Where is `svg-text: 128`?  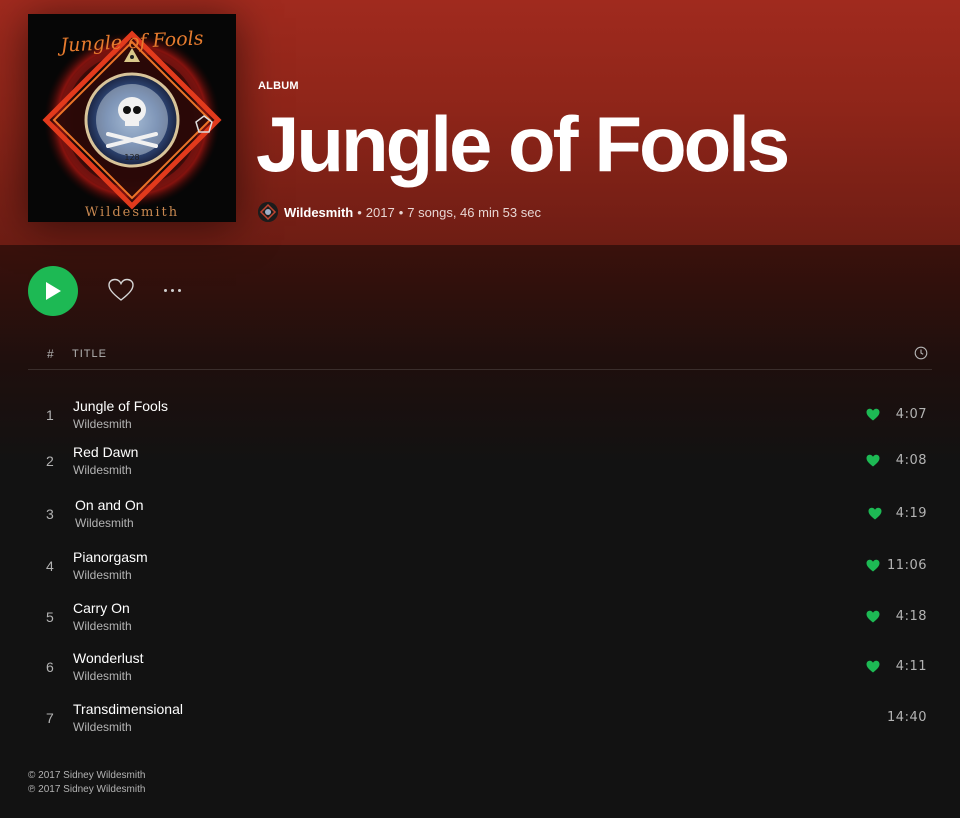 svg-text: 128 is located at coordinates (131, 157).